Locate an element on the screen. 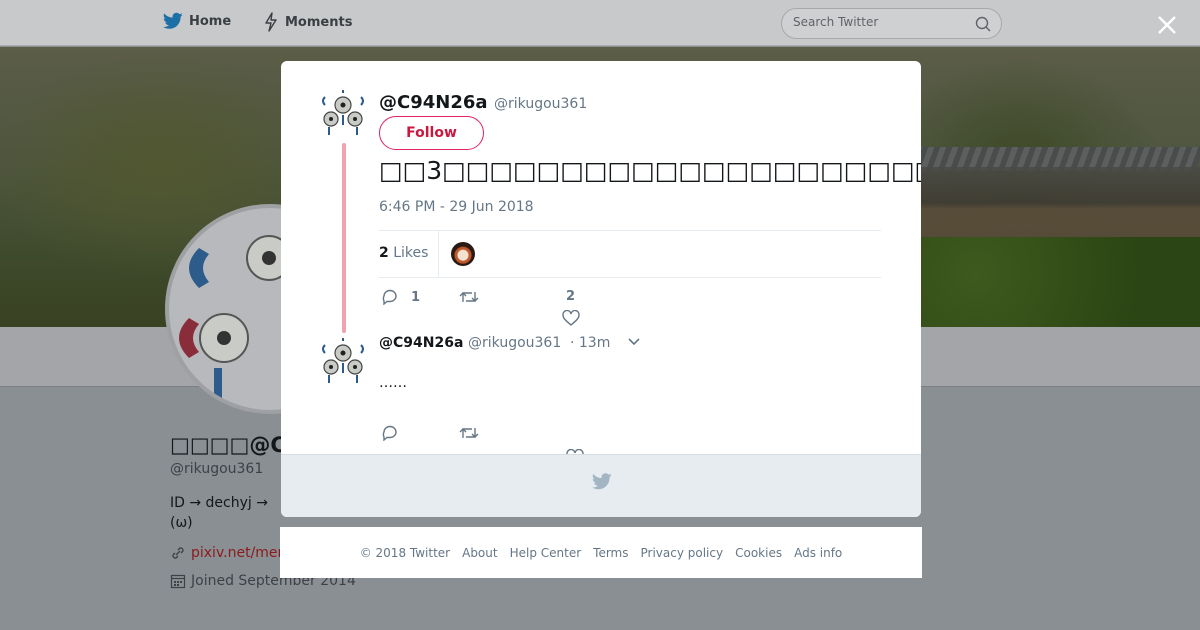  likes-label: Likes is located at coordinates (411, 253).